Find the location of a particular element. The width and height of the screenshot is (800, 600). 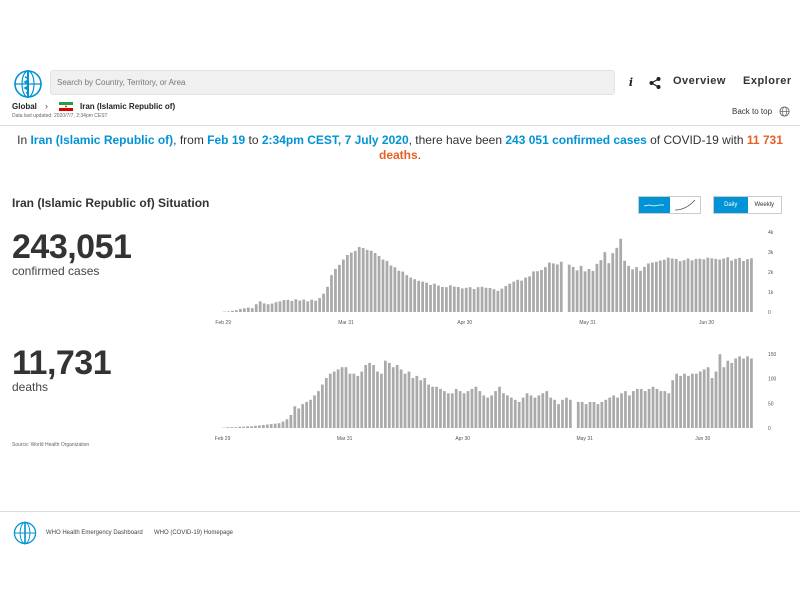

y-tick-label: 150 is located at coordinates (772, 355).